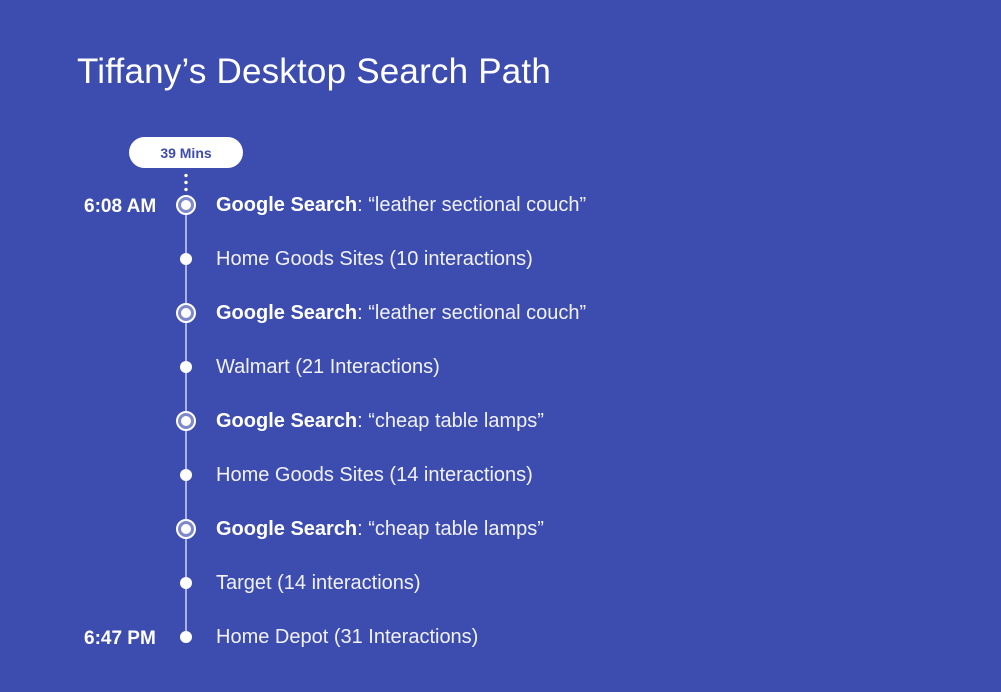 The width and height of the screenshot is (1001, 692). I want to click on timeline-step: Home Goods Sites (10 interactions), so click(374, 259).